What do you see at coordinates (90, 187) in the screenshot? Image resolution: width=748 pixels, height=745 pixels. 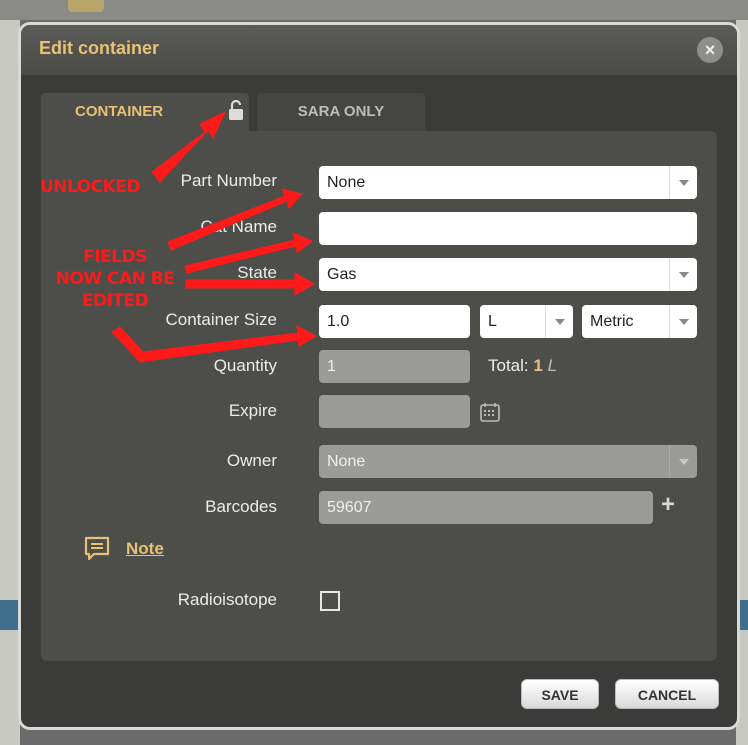 I see `annotation-unlocked: UNLOCKED` at bounding box center [90, 187].